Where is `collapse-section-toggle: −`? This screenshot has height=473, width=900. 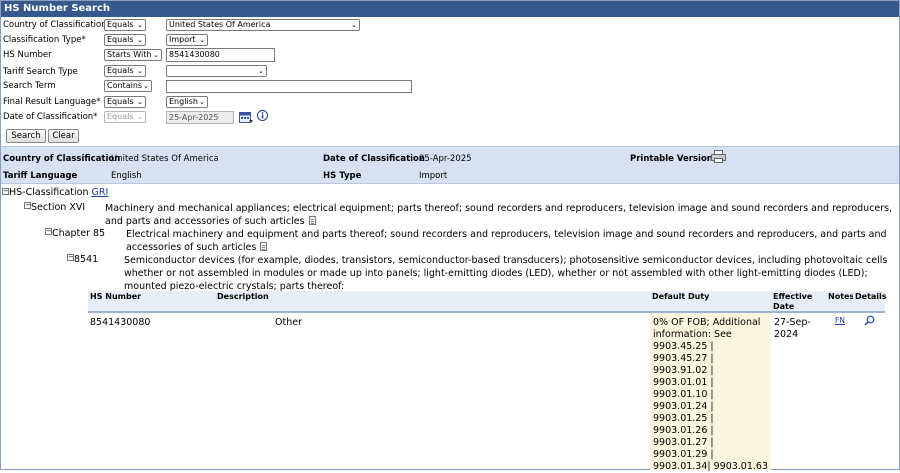 collapse-section-toggle: − is located at coordinates (27, 205).